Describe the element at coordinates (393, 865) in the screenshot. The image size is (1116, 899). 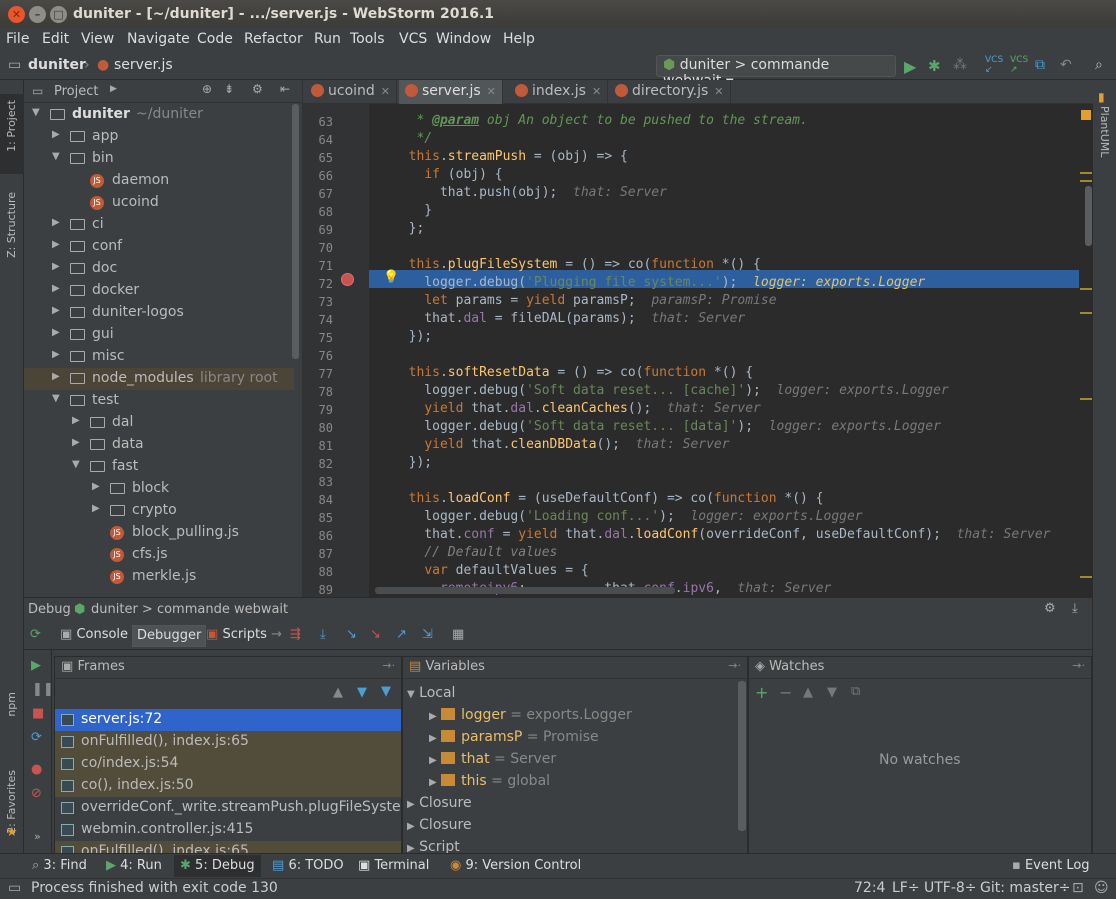
I see `tab-terminal: ▣ Terminal` at that location.